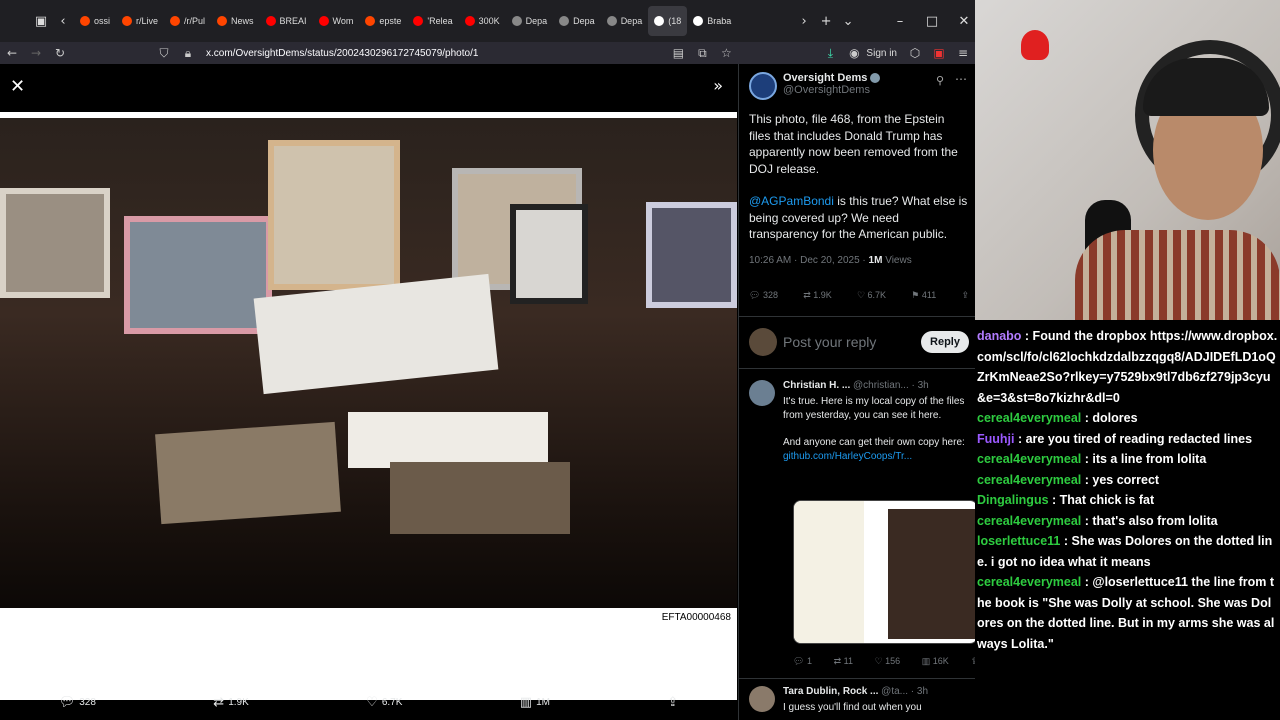  I want to click on close-window-icon: ✕, so click(964, 21).